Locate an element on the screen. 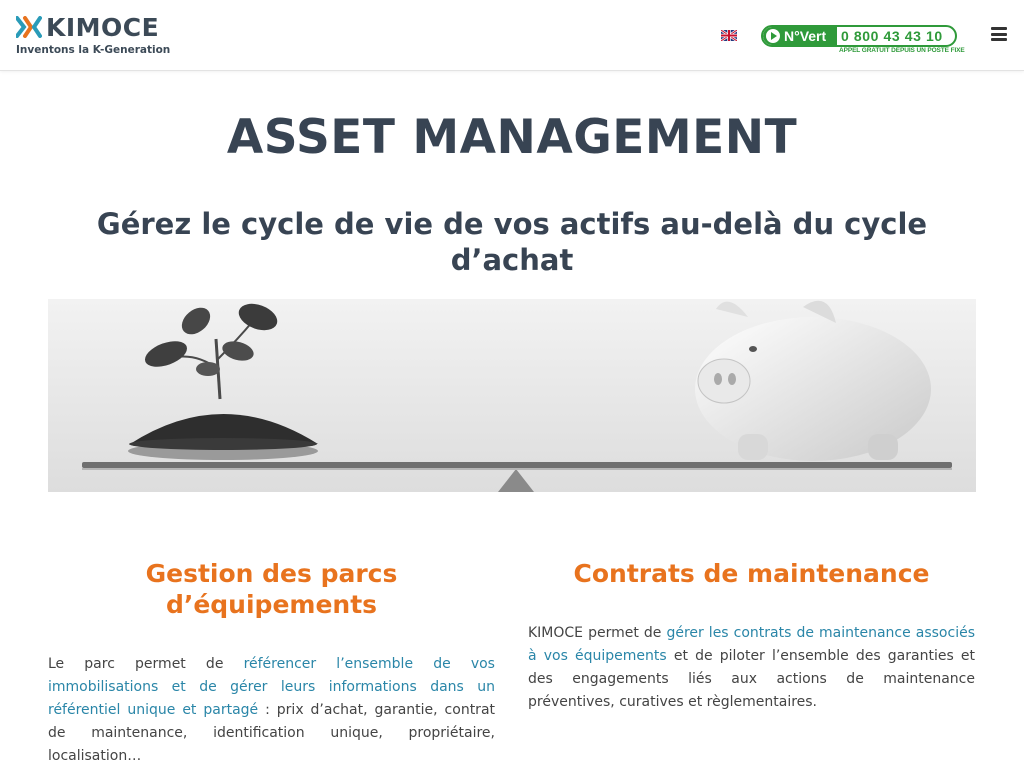 This screenshot has width=1024, height=768. numero-vert-label: N°Vert is located at coordinates (805, 36).